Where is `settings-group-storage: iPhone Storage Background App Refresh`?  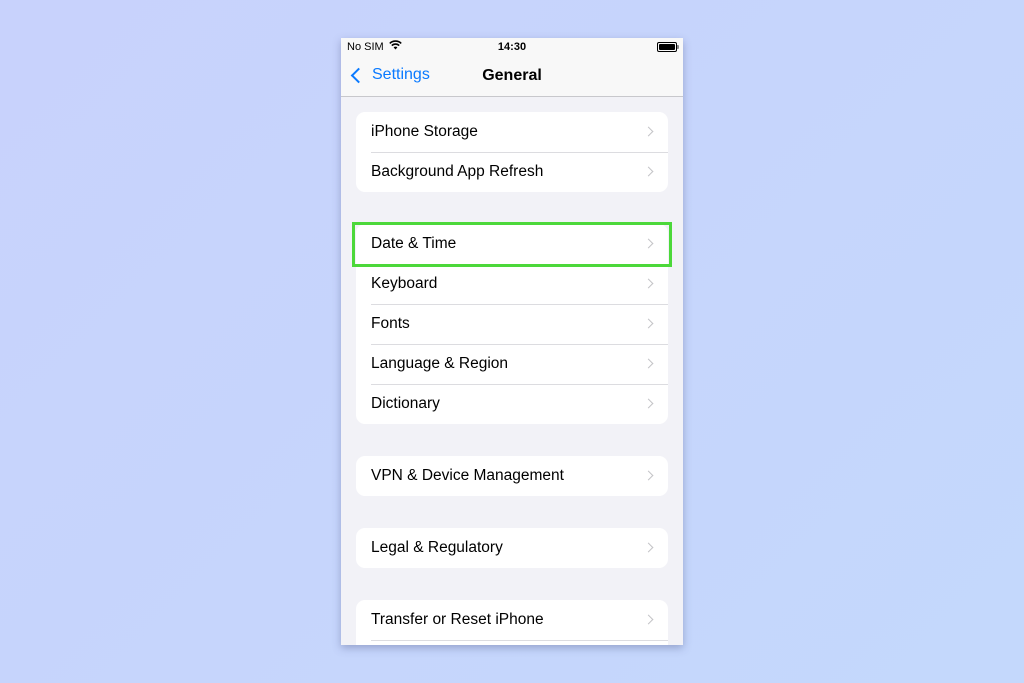 settings-group-storage: iPhone Storage Background App Refresh is located at coordinates (512, 152).